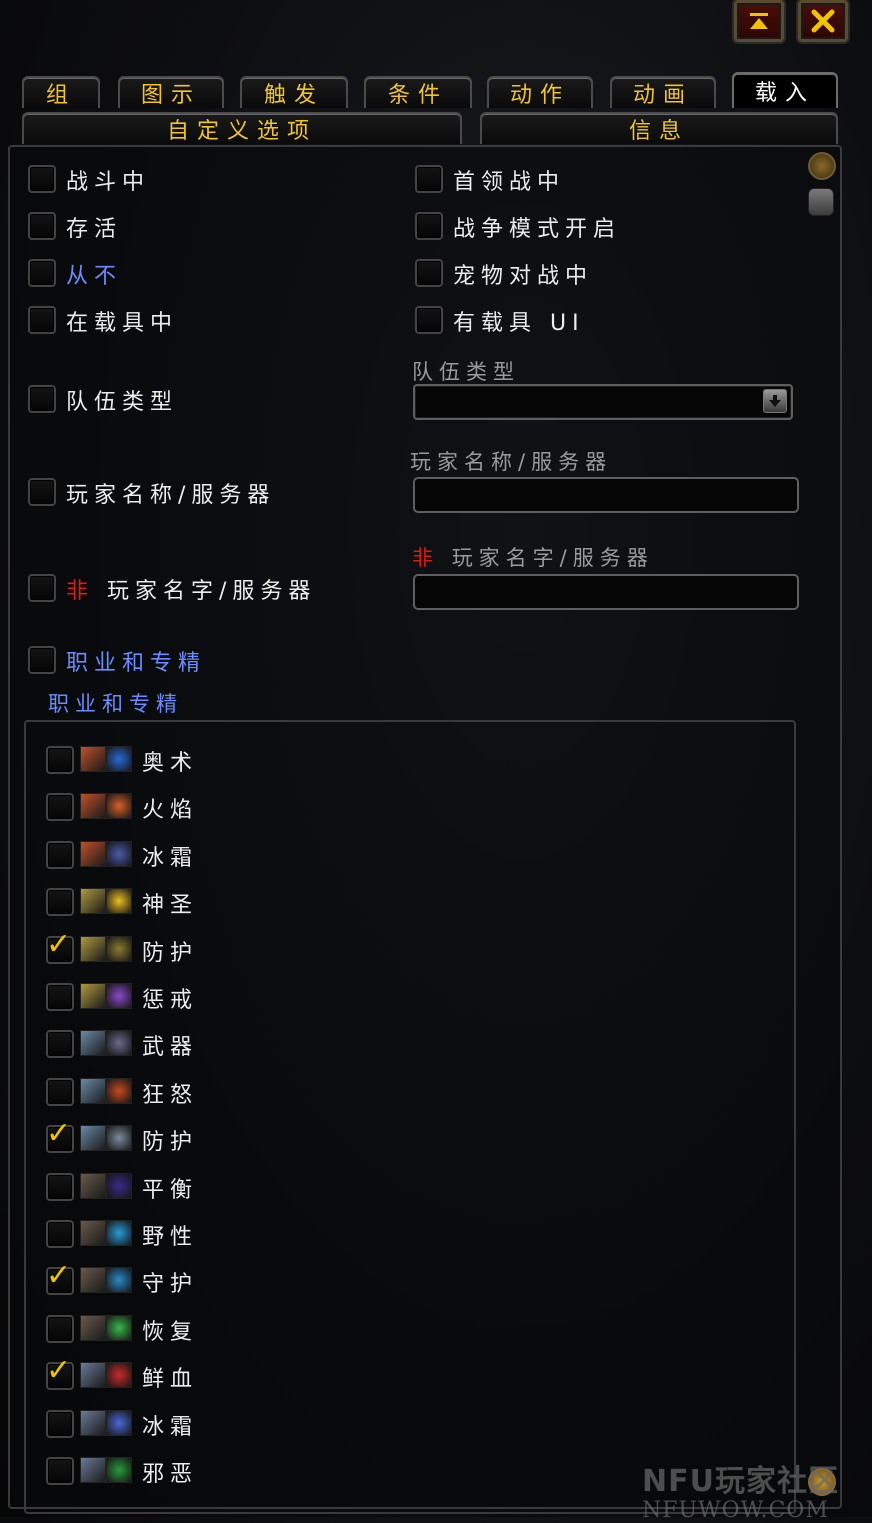  I want to click on checkmark-icon: ✓, so click(59, 1370).